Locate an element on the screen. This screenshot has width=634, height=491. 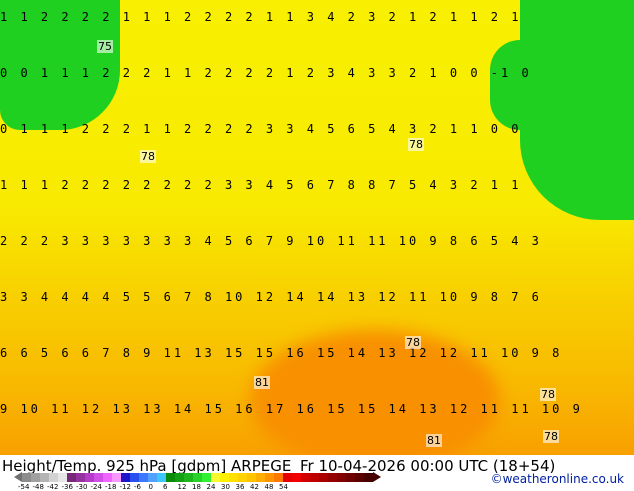
credit-link: ©weatheronline.co.uk is located at coordinates (557, 479).